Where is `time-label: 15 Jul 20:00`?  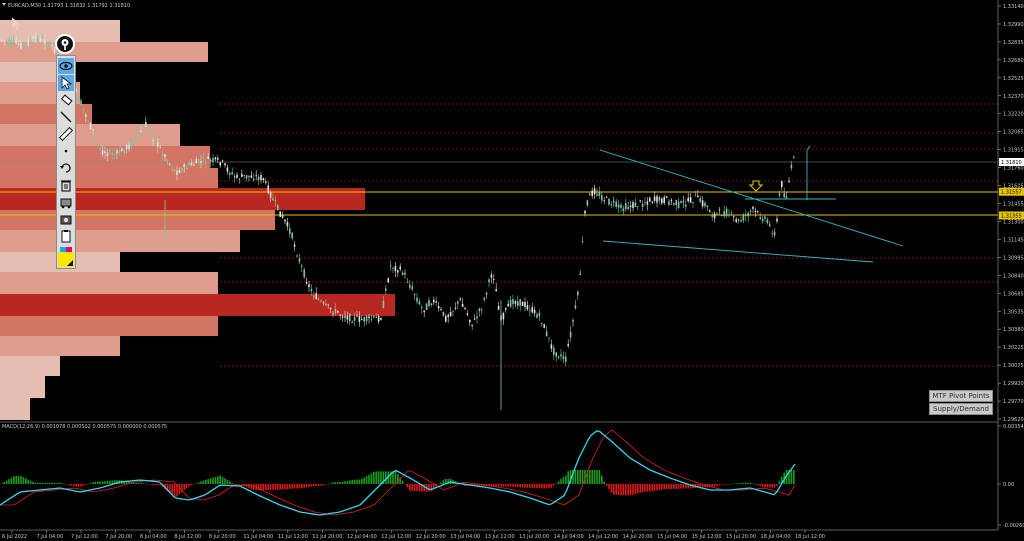 time-label: 15 Jul 20:00 is located at coordinates (741, 537).